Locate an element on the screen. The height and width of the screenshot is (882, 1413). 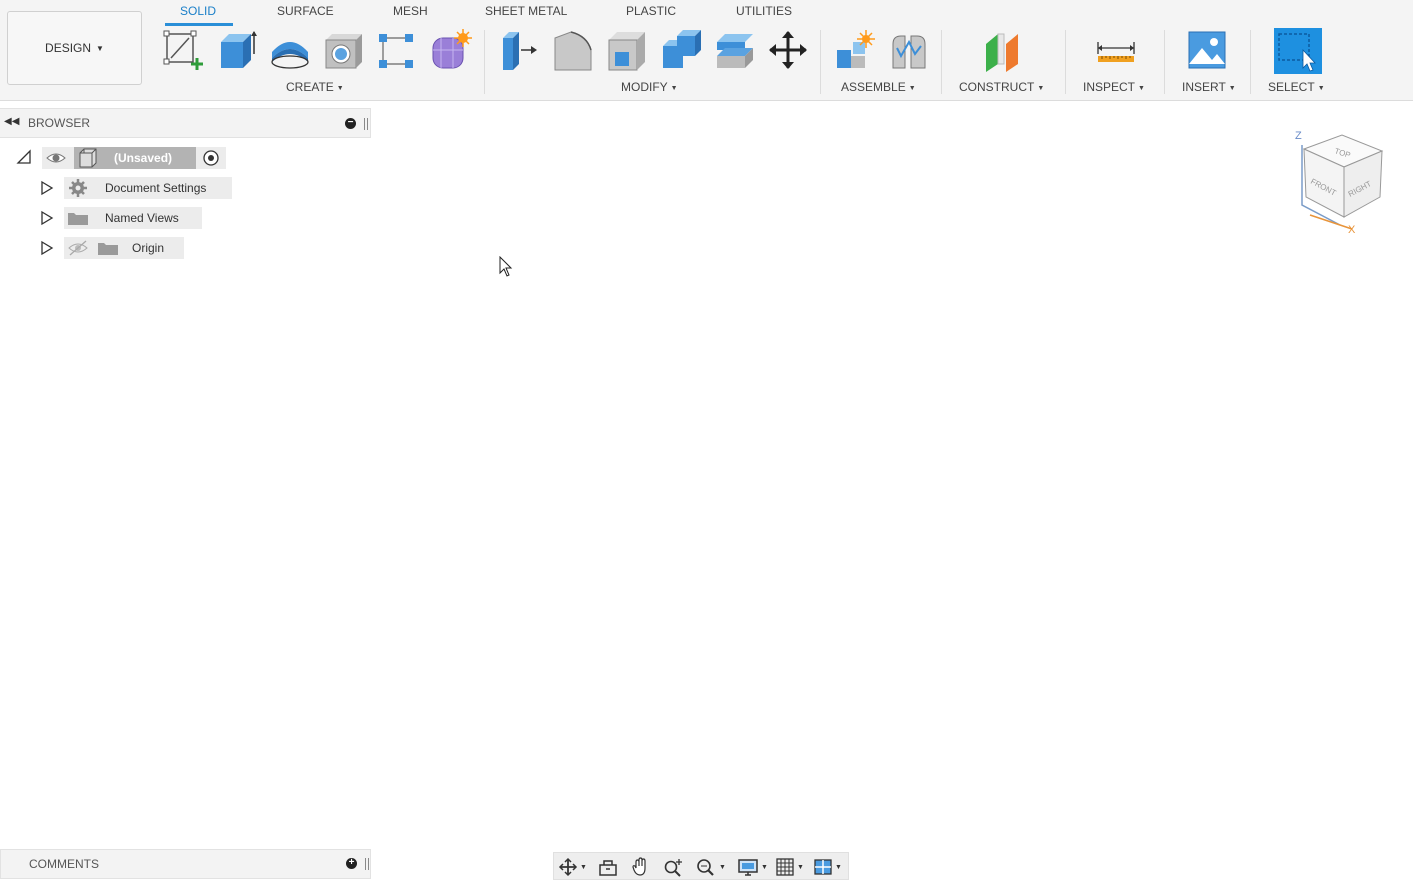
root-label: (Unsaved) is located at coordinates (143, 158).